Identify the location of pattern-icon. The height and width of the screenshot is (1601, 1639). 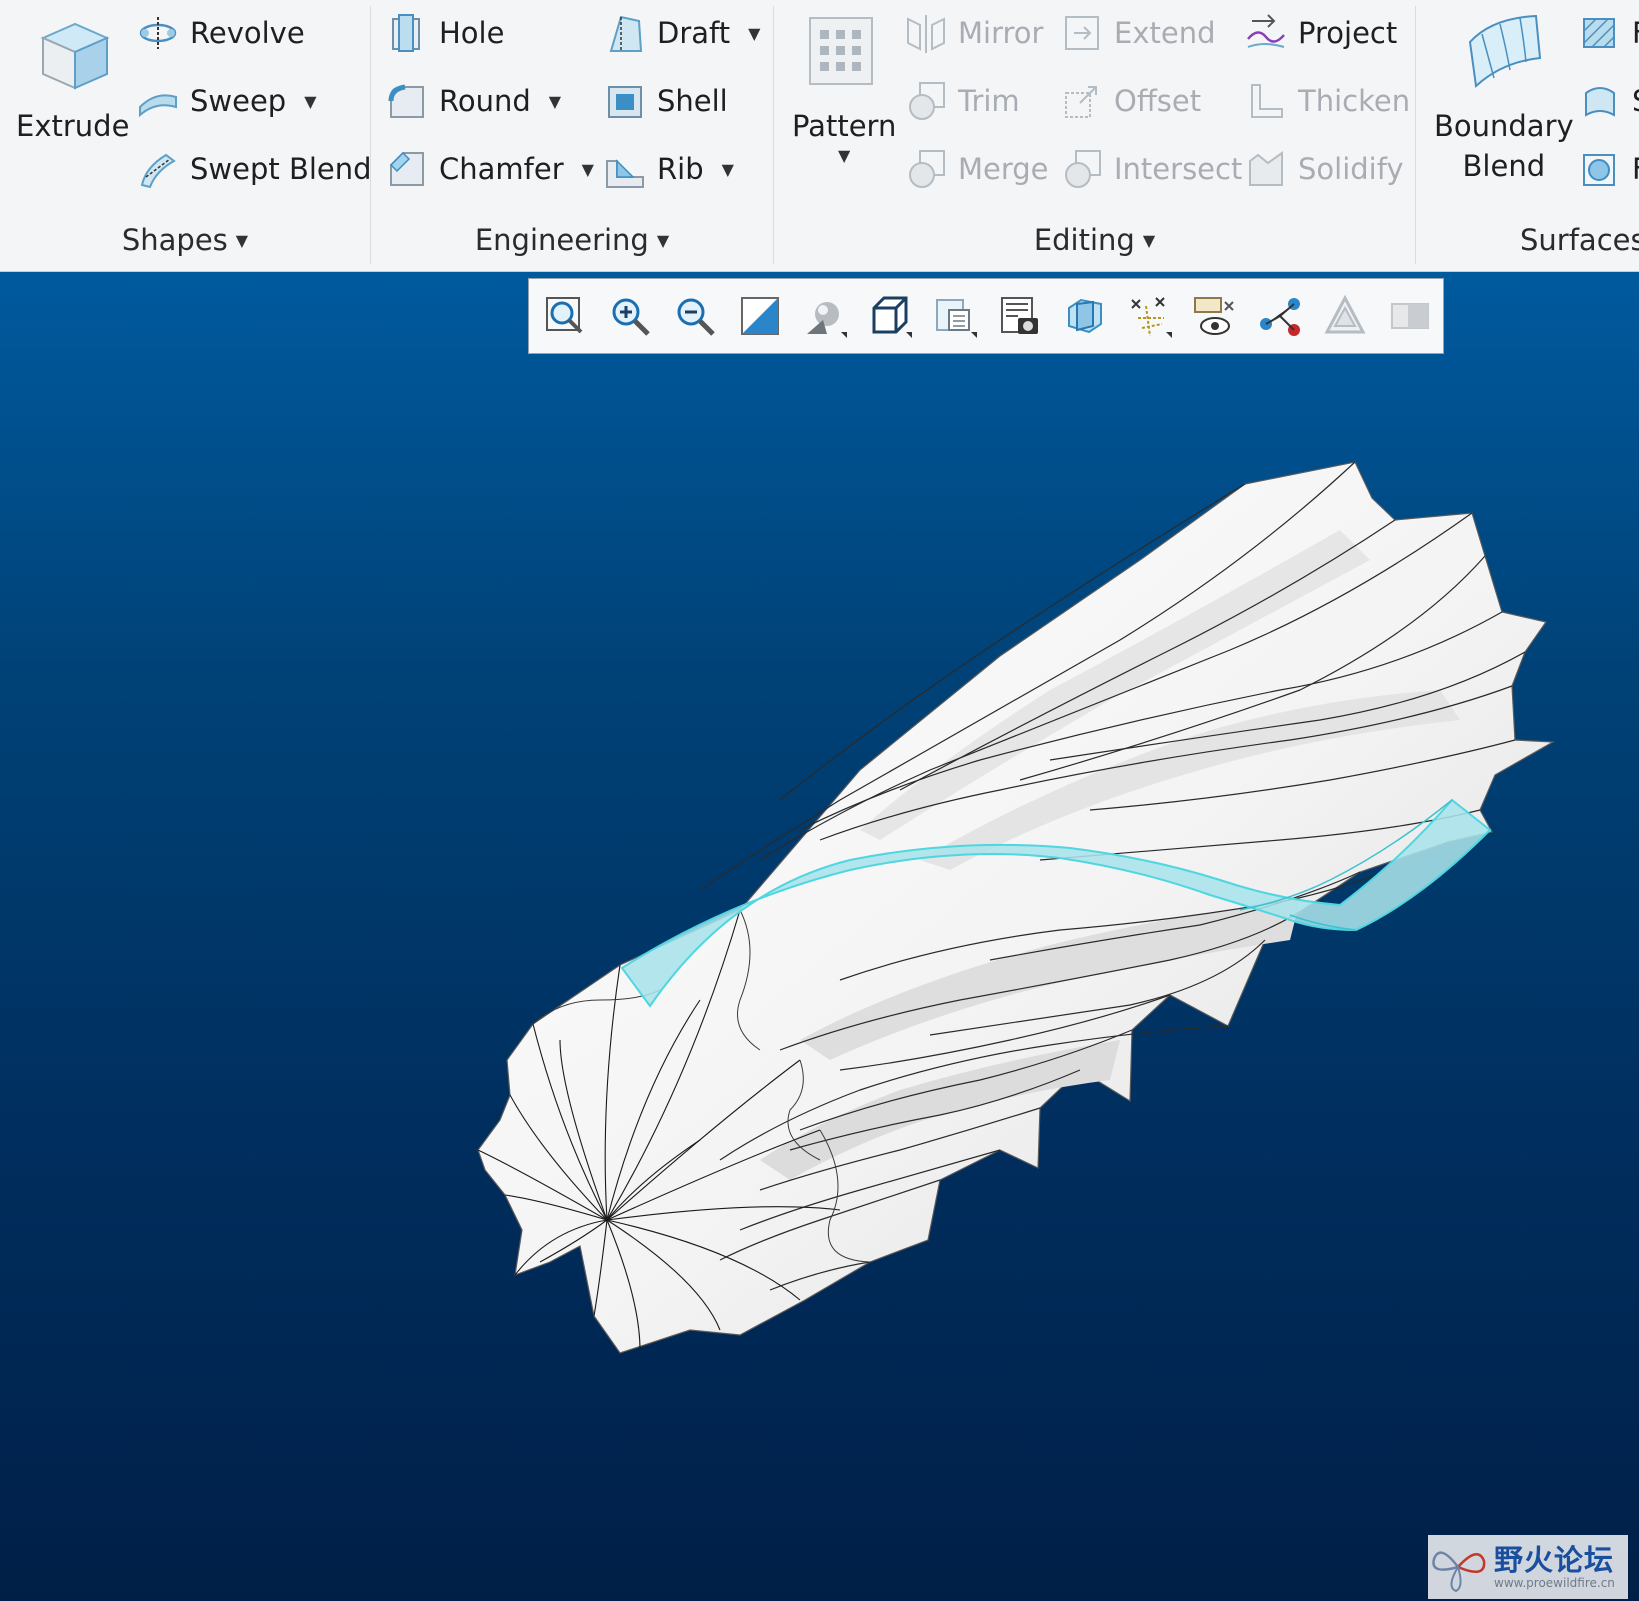
(841, 51).